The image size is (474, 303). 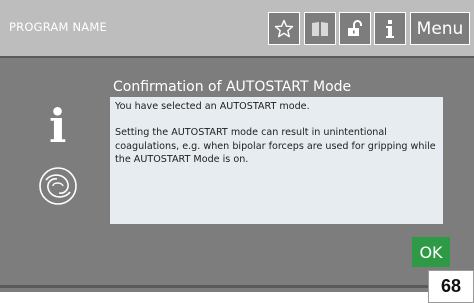 I want to click on page-number: 68, so click(x=451, y=286).